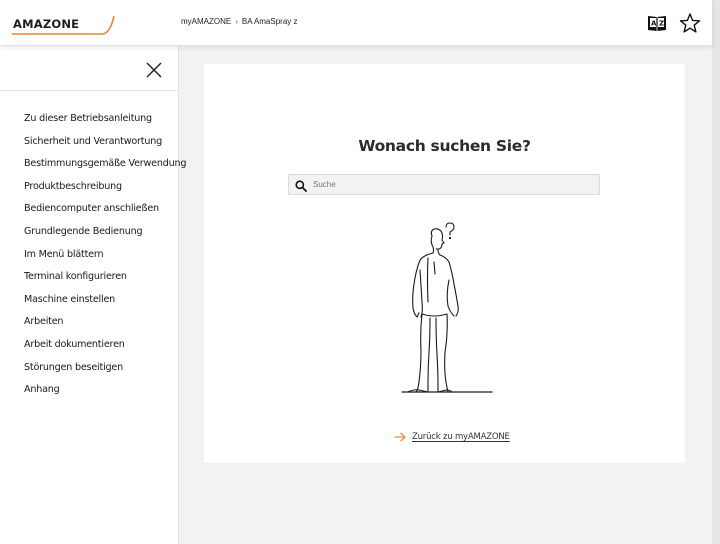 The width and height of the screenshot is (720, 544). Describe the element at coordinates (453, 184) in the screenshot. I see `search-input` at that location.